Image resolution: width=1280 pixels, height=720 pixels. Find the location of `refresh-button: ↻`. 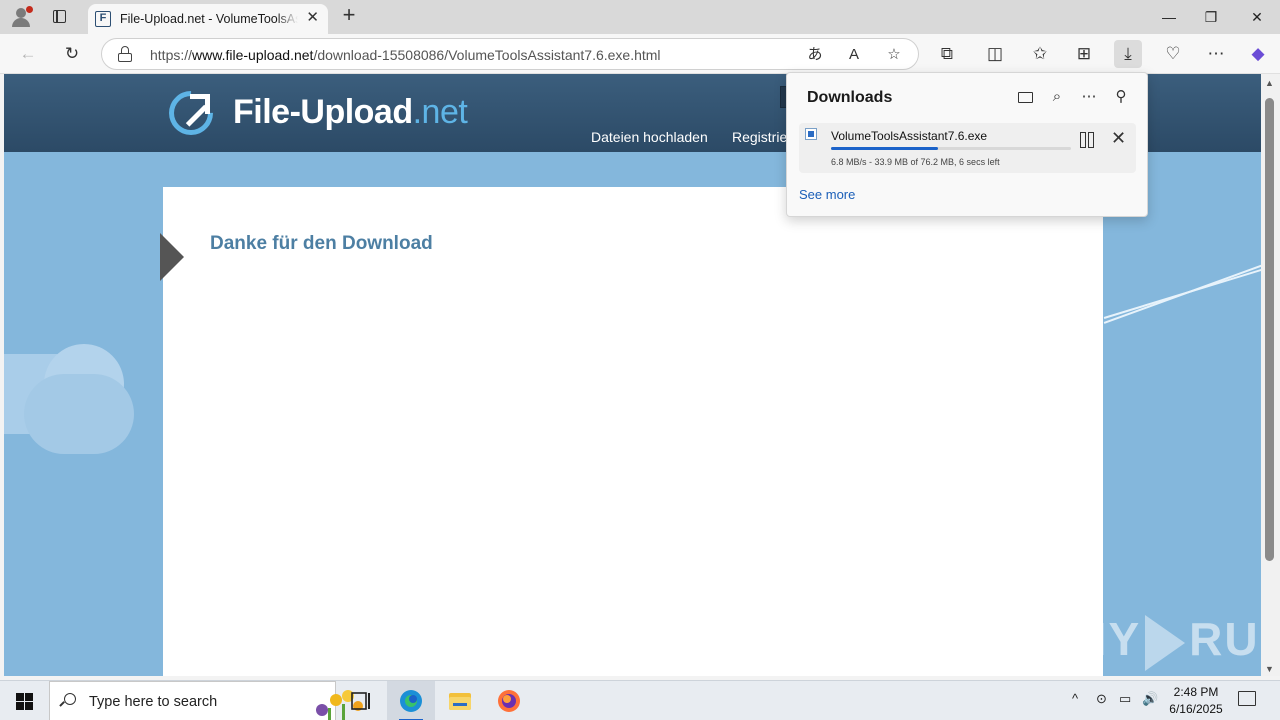

refresh-button: ↻ is located at coordinates (72, 54).